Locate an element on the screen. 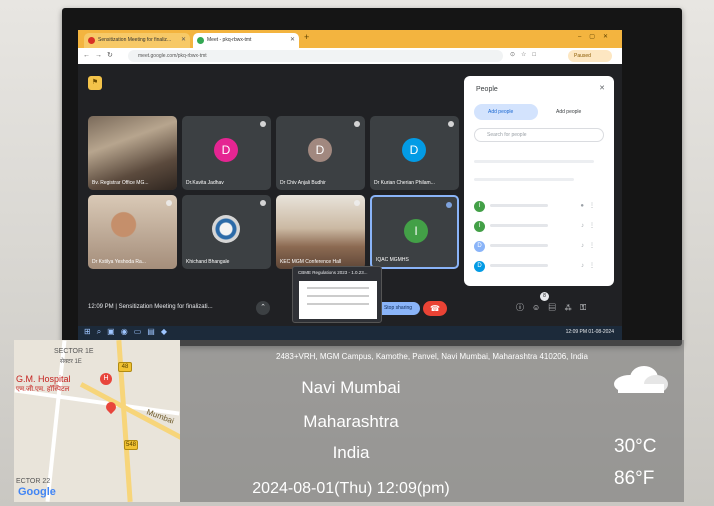 This screenshot has width=714, height=506. add-people-secondary-button: Add people is located at coordinates (573, 112).